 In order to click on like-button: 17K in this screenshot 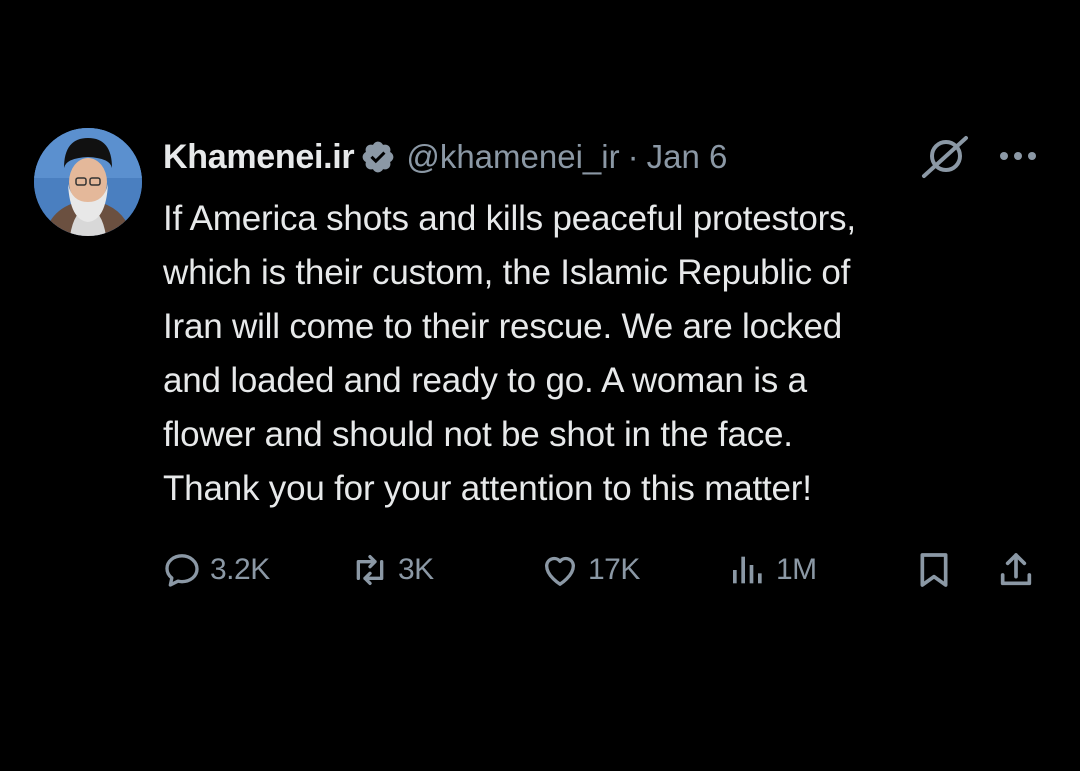, I will do `click(590, 570)`.